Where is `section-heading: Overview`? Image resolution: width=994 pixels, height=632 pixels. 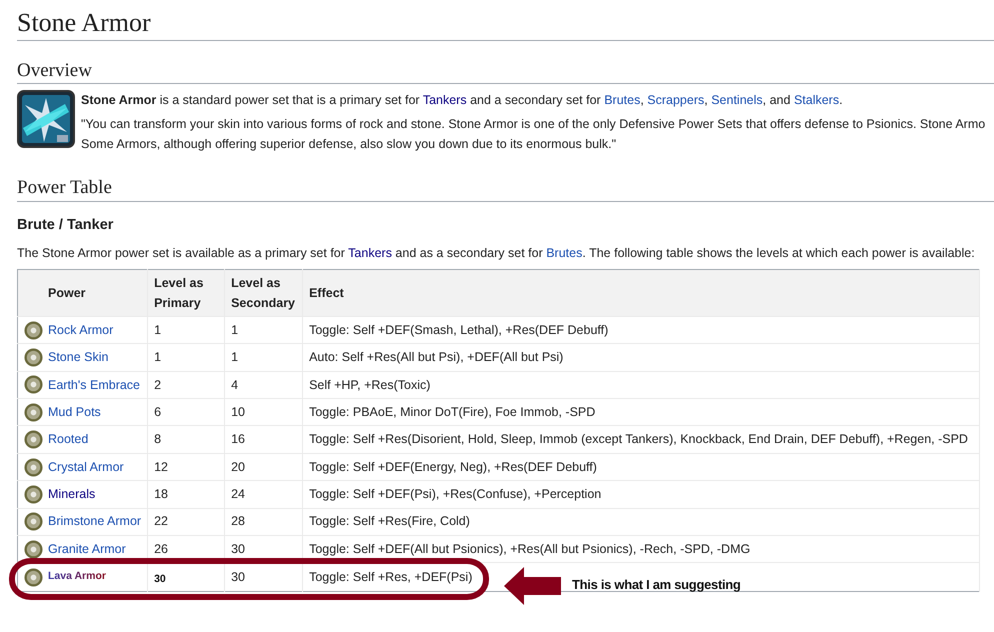 section-heading: Overview is located at coordinates (54, 70).